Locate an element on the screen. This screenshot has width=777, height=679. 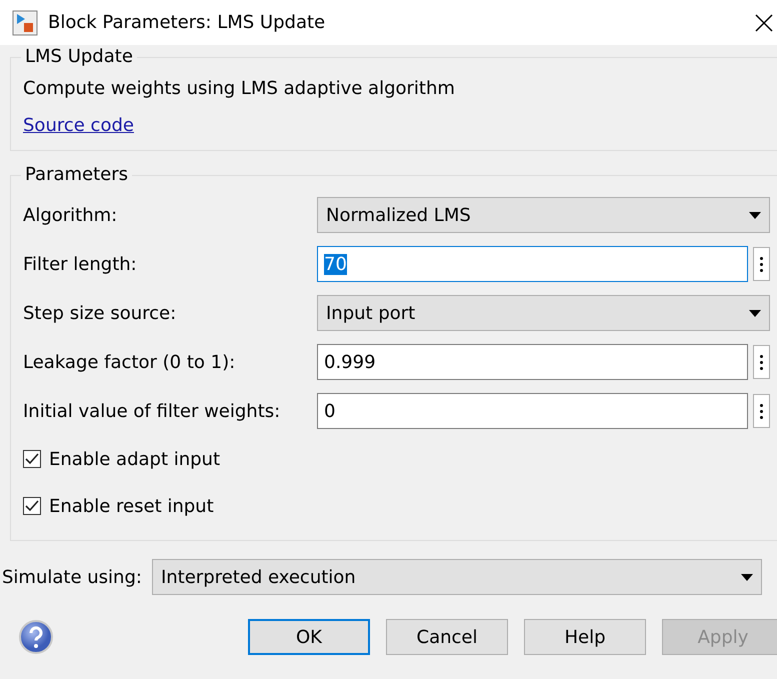
field-label: Initial value of filter weights: is located at coordinates (152, 411).